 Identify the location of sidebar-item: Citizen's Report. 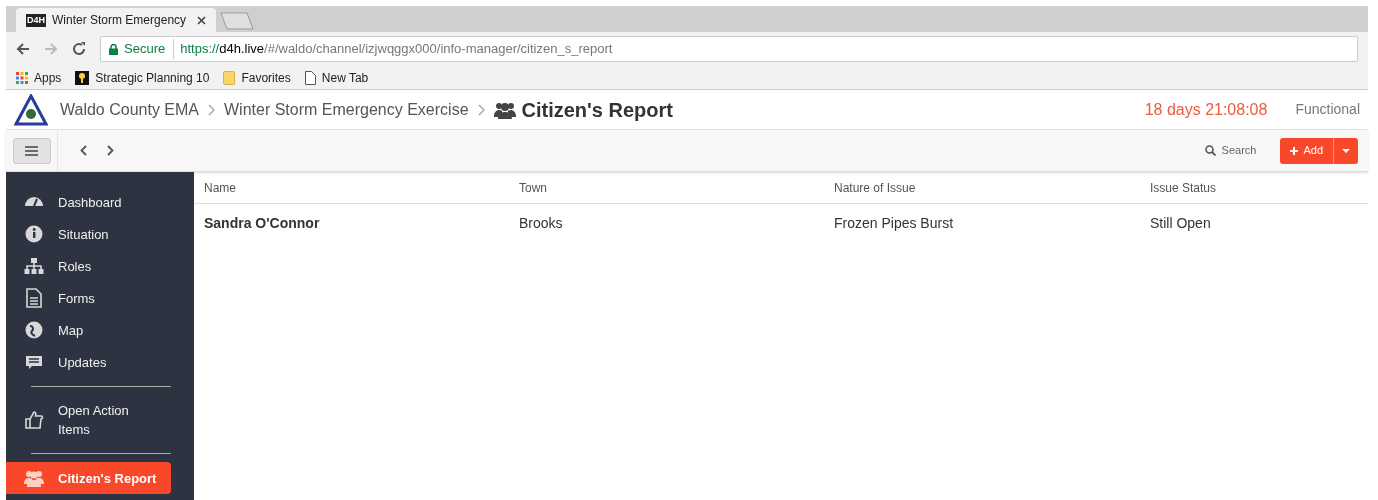
(88, 478).